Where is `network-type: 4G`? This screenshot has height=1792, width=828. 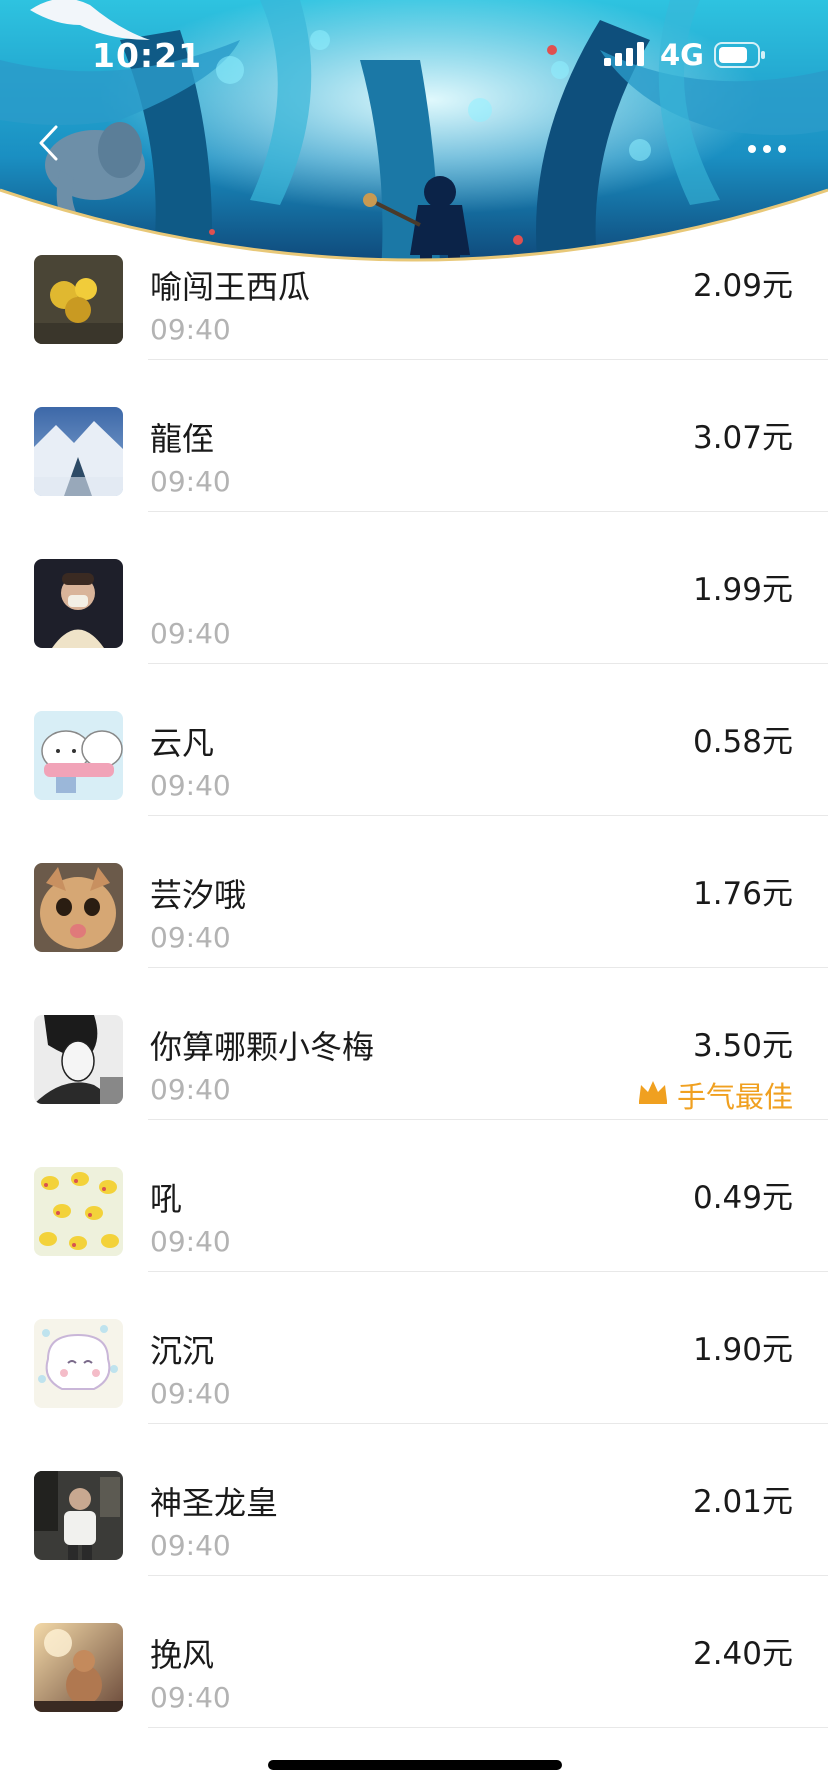
network-type: 4G is located at coordinates (682, 55).